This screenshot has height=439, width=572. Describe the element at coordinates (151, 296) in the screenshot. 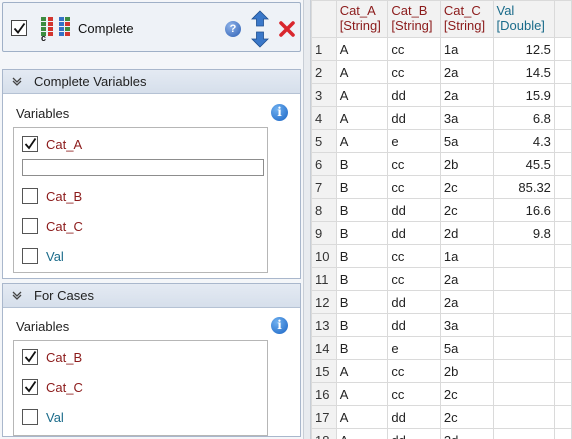

I see `for-cases-header: For Cases` at that location.